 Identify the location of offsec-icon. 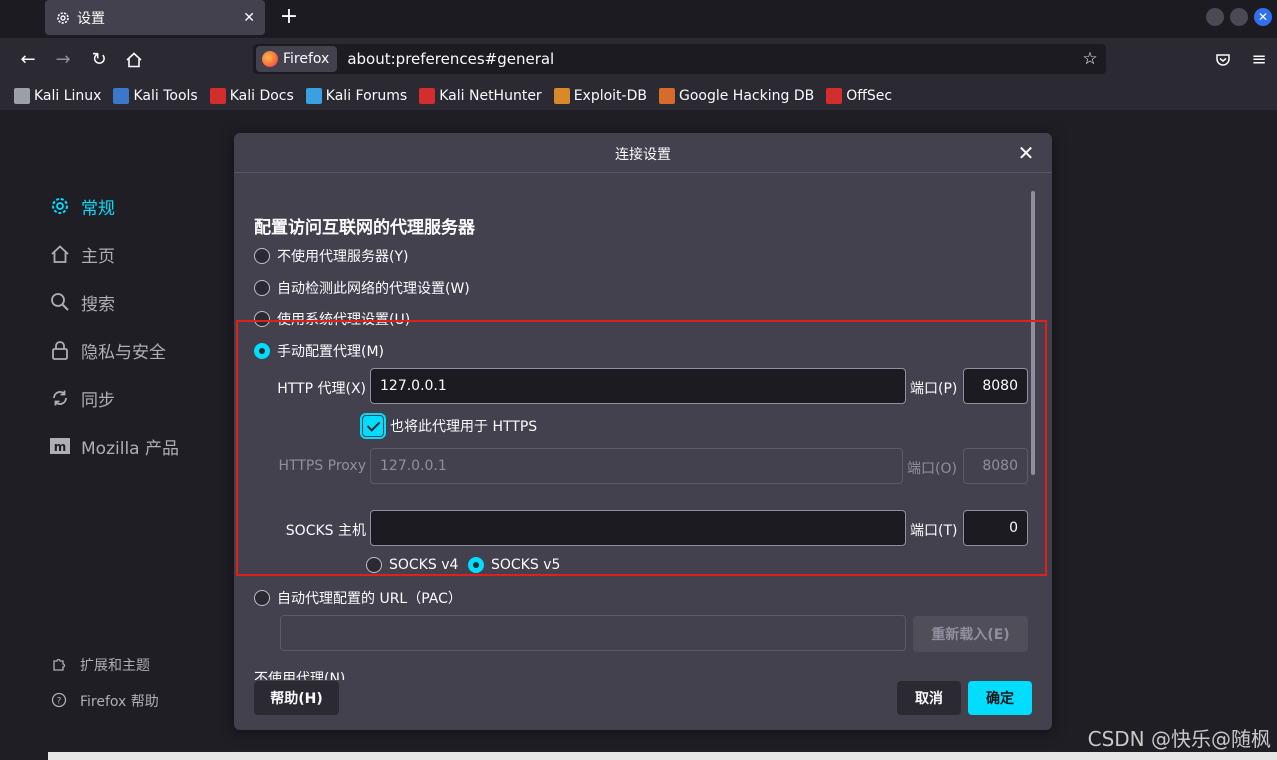
(834, 96).